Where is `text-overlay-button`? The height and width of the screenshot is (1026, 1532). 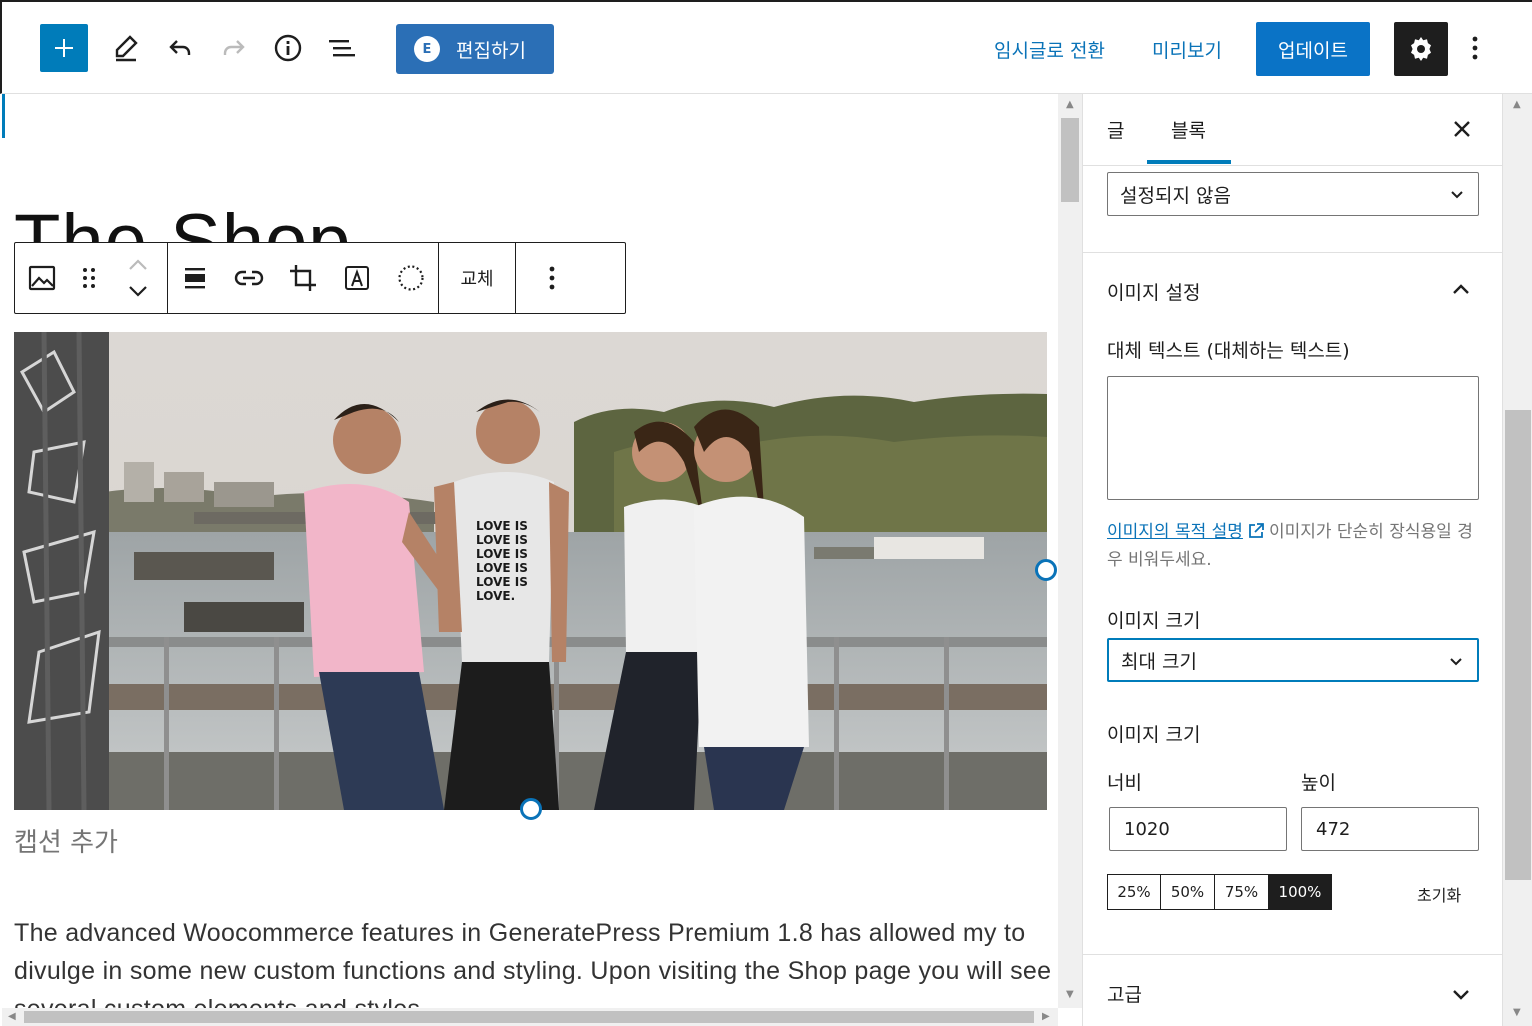
text-overlay-button is located at coordinates (357, 278).